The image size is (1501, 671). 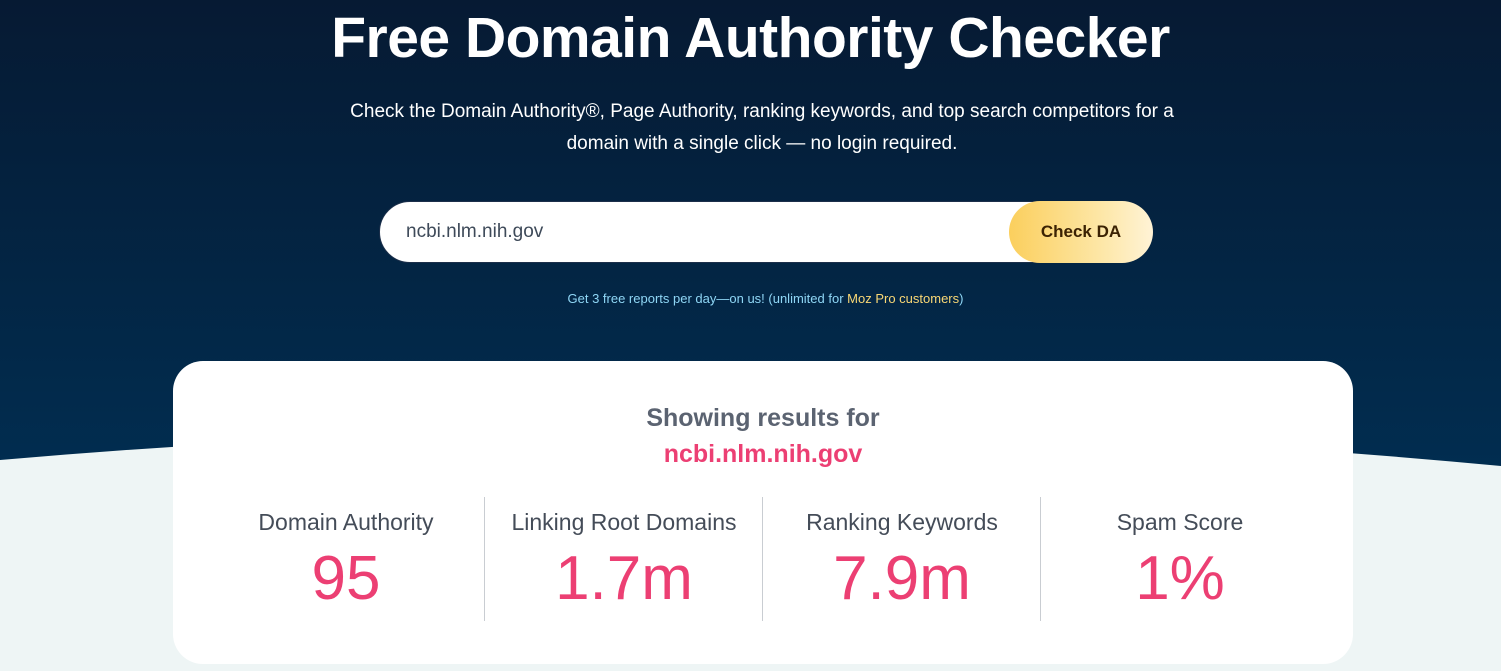 I want to click on domain-input, so click(x=706, y=232).